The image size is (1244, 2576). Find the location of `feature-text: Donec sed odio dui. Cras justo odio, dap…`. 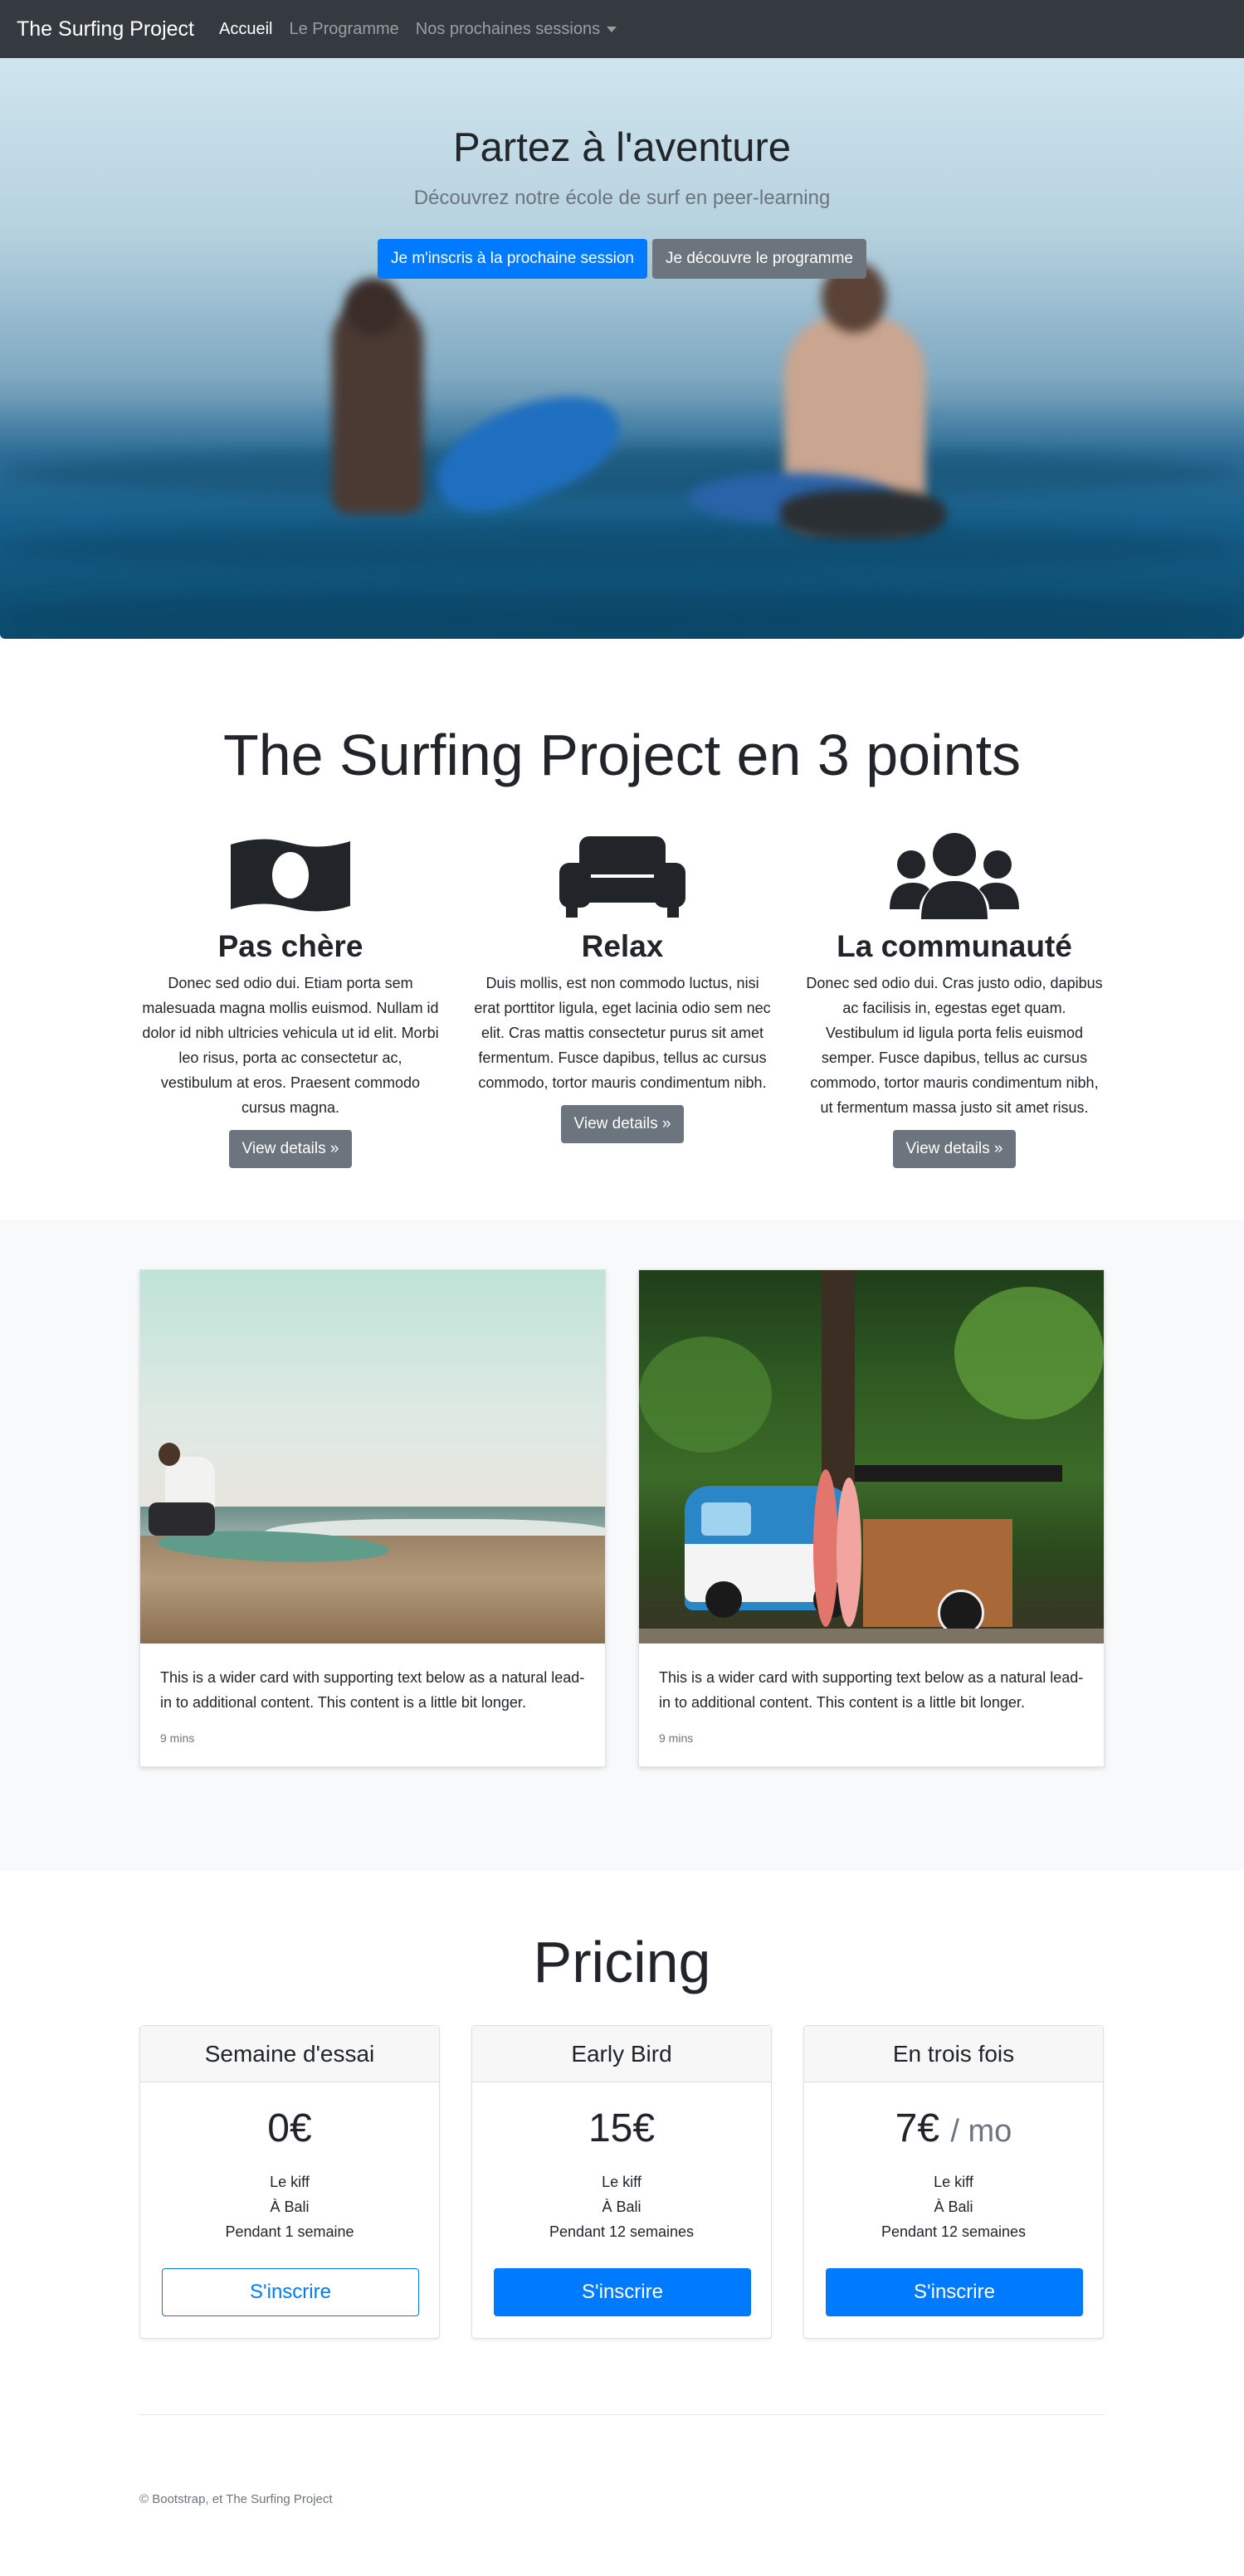

feature-text: Donec sed odio dui. Cras justo odio, dap… is located at coordinates (955, 1045).